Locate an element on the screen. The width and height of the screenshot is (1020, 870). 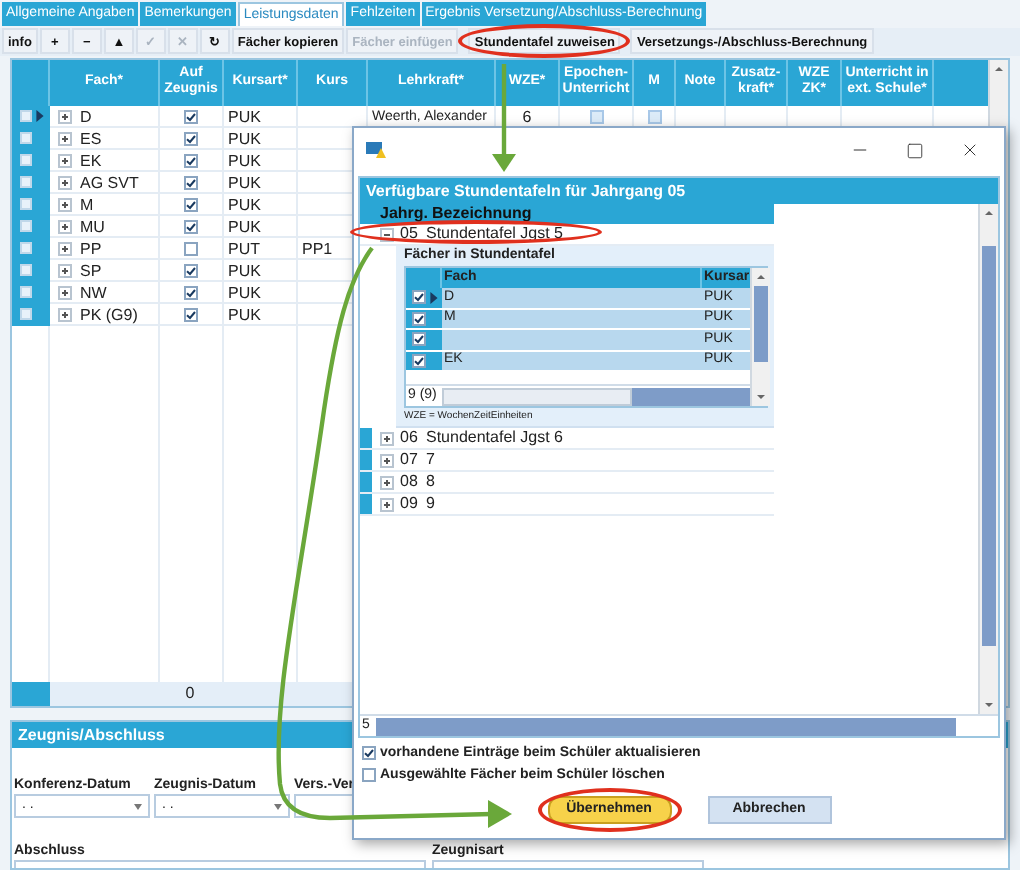
row-count: 0 is located at coordinates (190, 693).